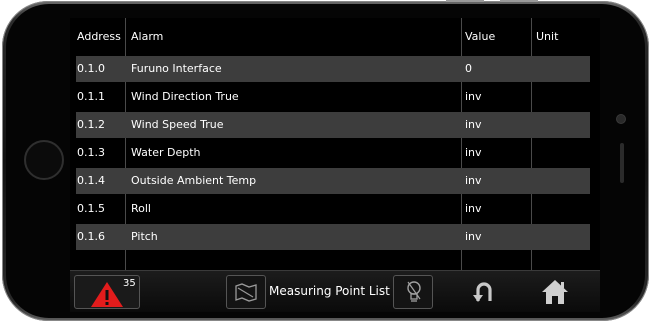 The image size is (653, 323). I want to click on table-row: 0.1.2 Wind Speed True inv, so click(333, 125).